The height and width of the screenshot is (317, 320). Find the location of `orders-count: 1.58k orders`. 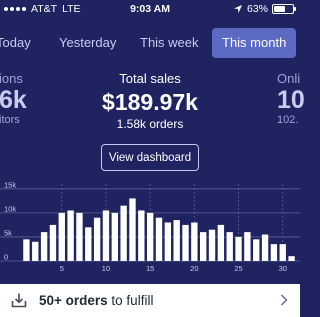

orders-count: 1.58k orders is located at coordinates (150, 124).